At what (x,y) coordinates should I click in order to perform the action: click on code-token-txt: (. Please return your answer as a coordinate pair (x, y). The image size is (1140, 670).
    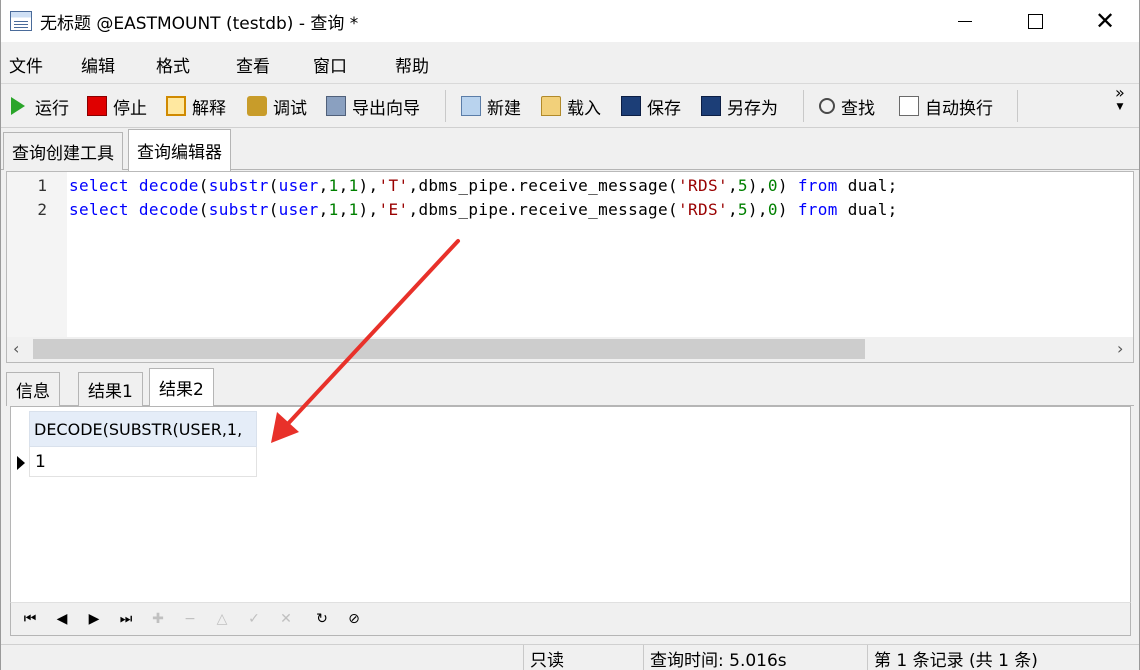
    Looking at the image, I should click on (203, 185).